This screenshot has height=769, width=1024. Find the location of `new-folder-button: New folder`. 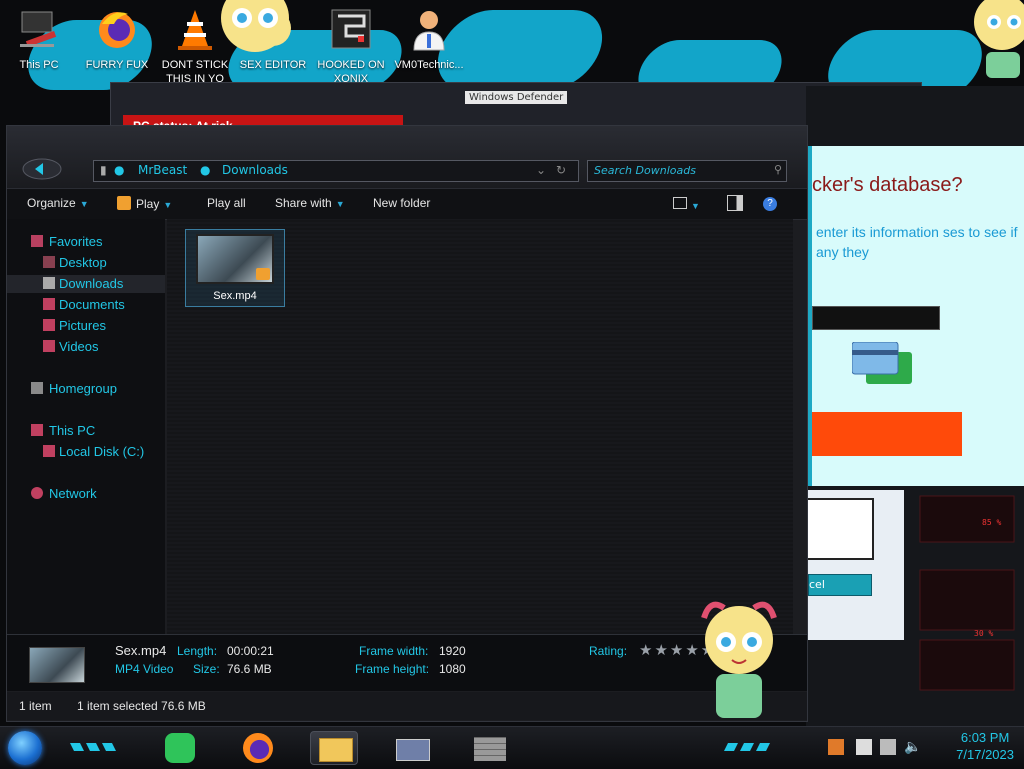

new-folder-button: New folder is located at coordinates (401, 203).